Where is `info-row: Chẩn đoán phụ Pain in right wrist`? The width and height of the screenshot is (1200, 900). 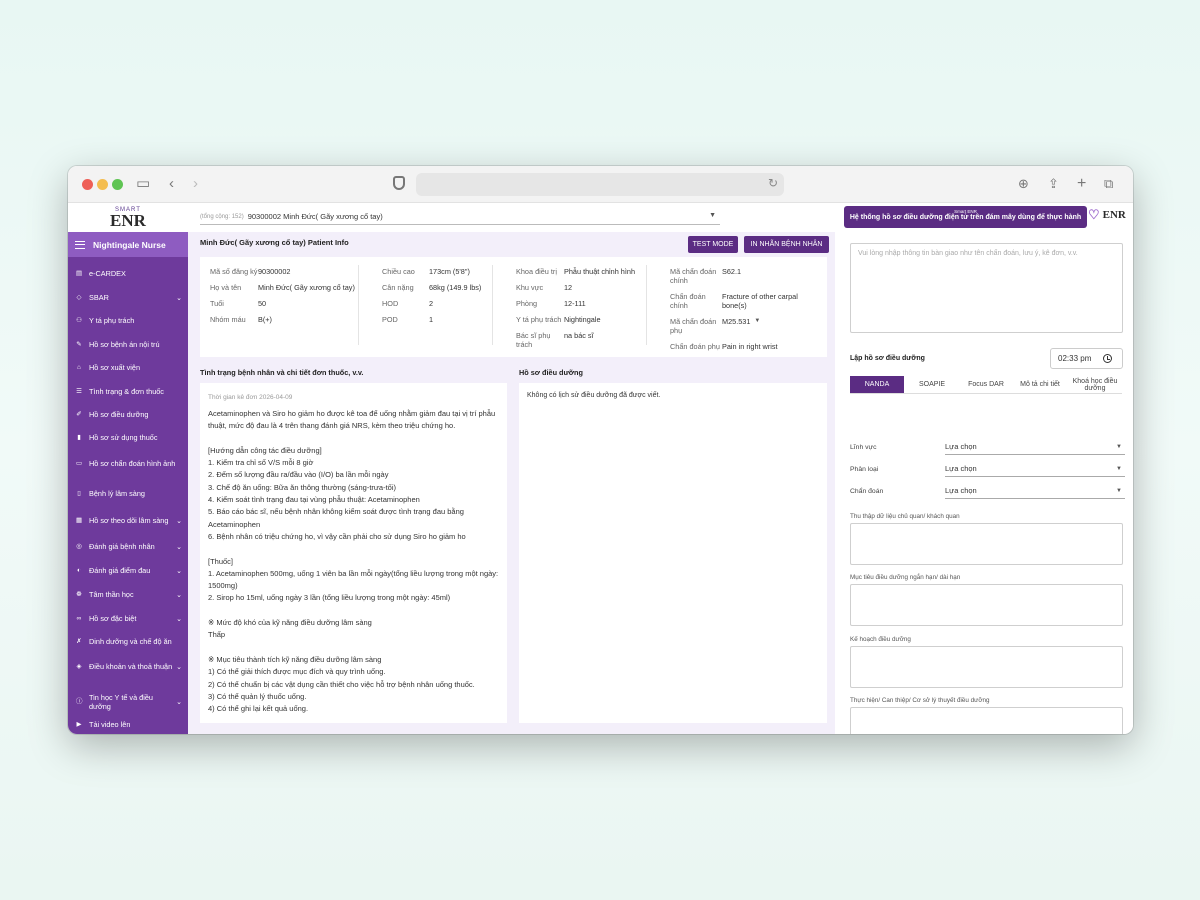 info-row: Chẩn đoán phụ Pain in right wrist is located at coordinates (745, 346).